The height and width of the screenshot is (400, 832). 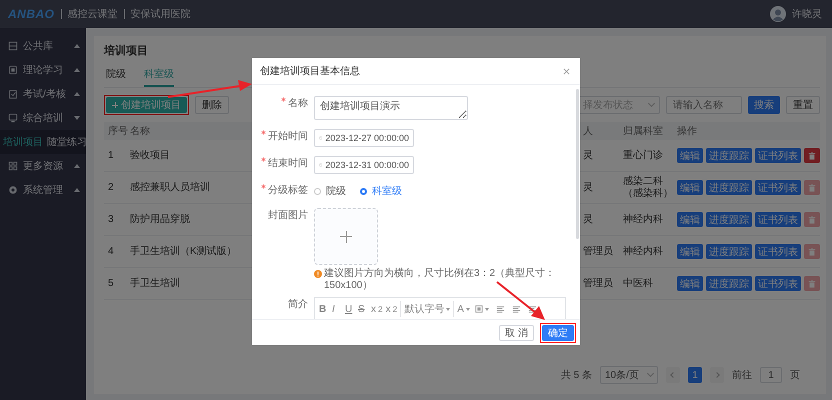 I want to click on datetime-field: 2023-12-31 00:00:00, so click(x=364, y=165).